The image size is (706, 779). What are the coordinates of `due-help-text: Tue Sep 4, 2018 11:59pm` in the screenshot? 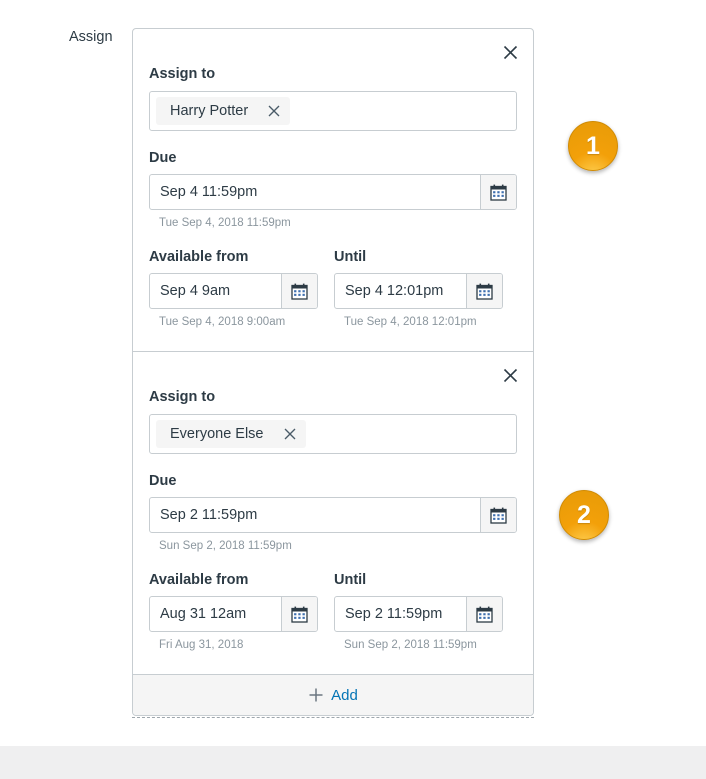 It's located at (225, 223).